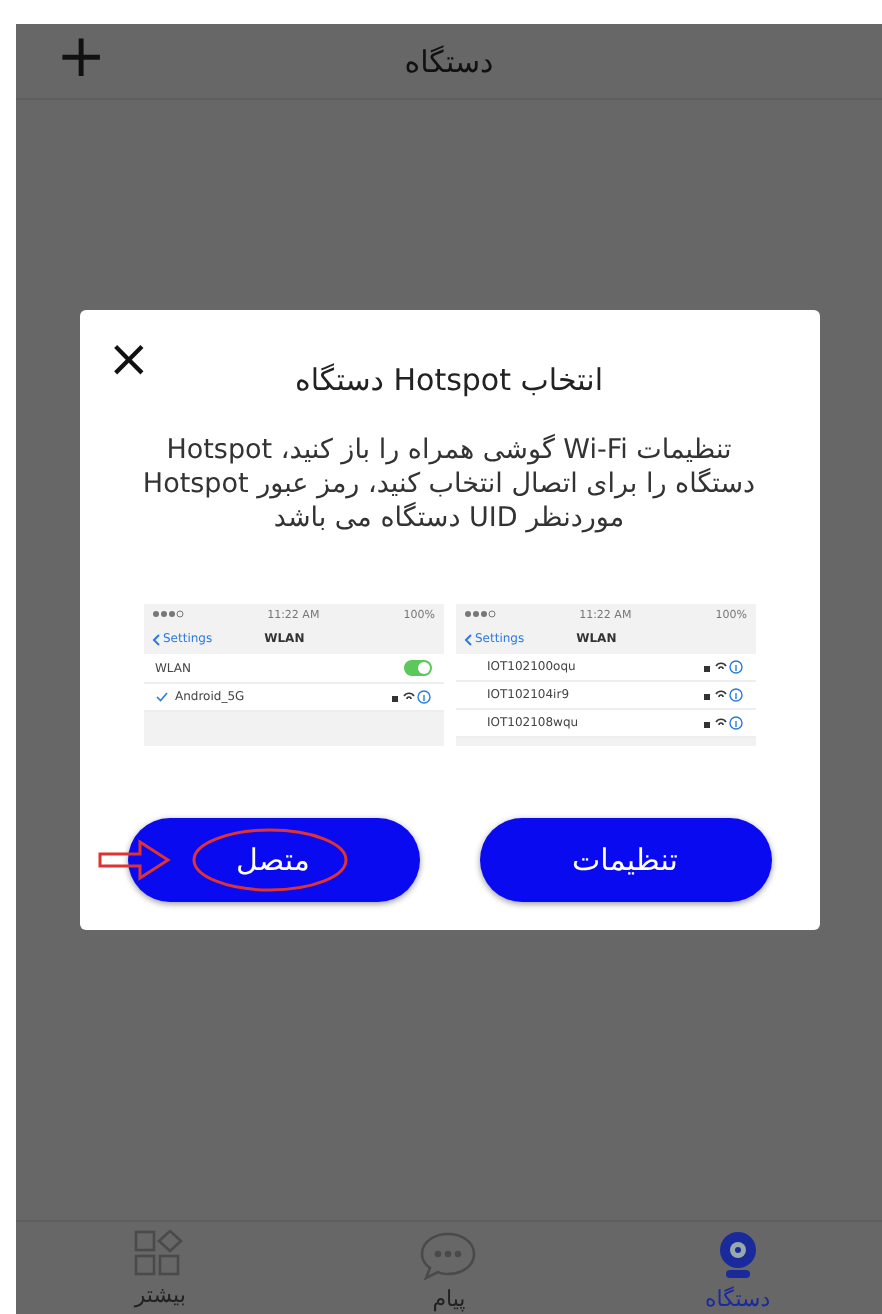 The height and width of the screenshot is (1314, 882). What do you see at coordinates (625, 860) in the screenshot?
I see `dialog-button: تنظیمات` at bounding box center [625, 860].